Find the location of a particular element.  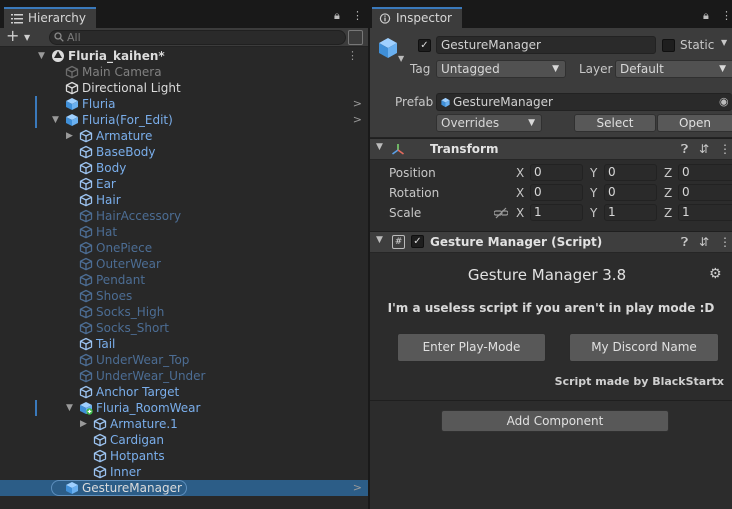

rotation-z-field: 0 is located at coordinates (705, 192).